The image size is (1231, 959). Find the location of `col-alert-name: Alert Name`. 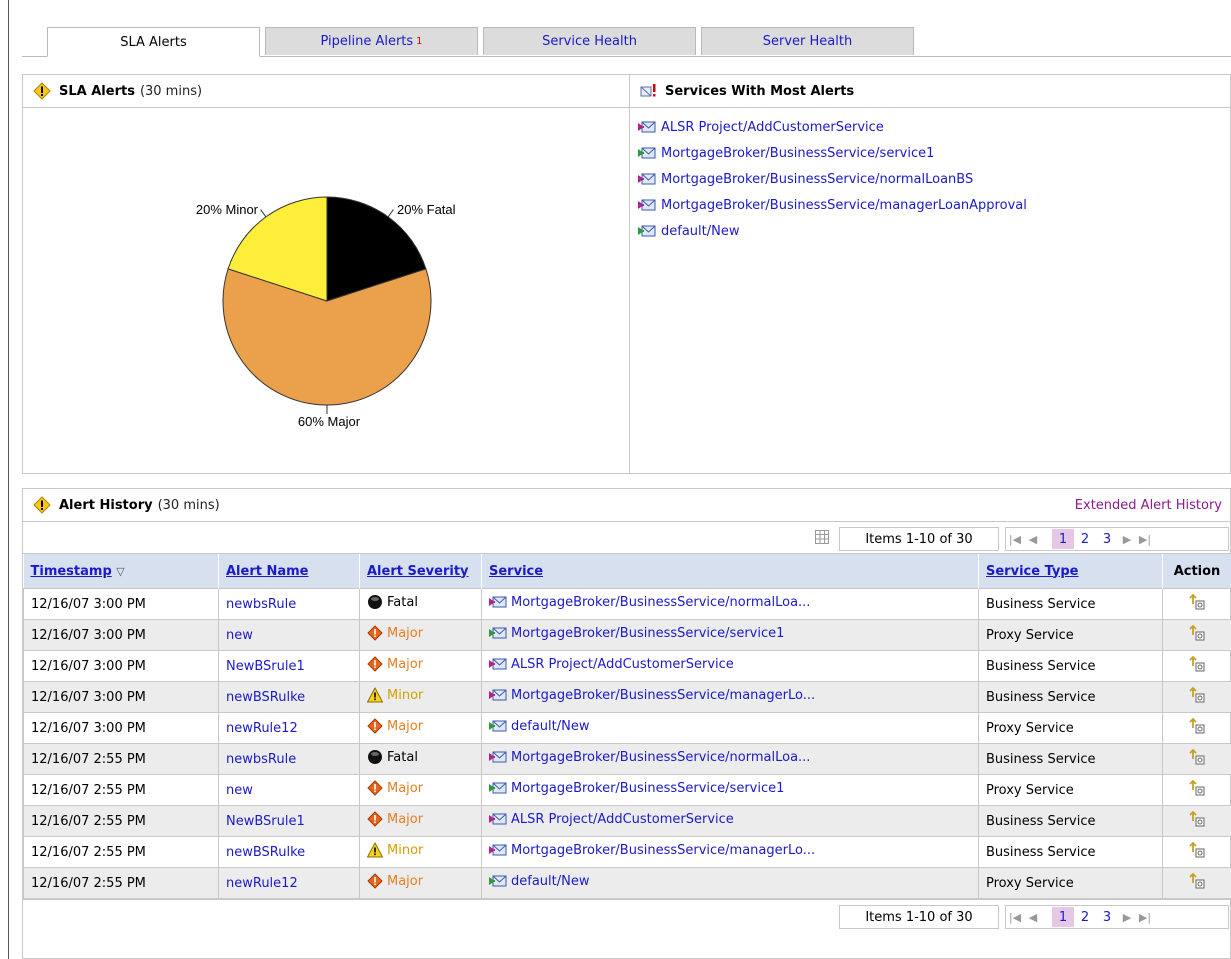

col-alert-name: Alert Name is located at coordinates (289, 571).